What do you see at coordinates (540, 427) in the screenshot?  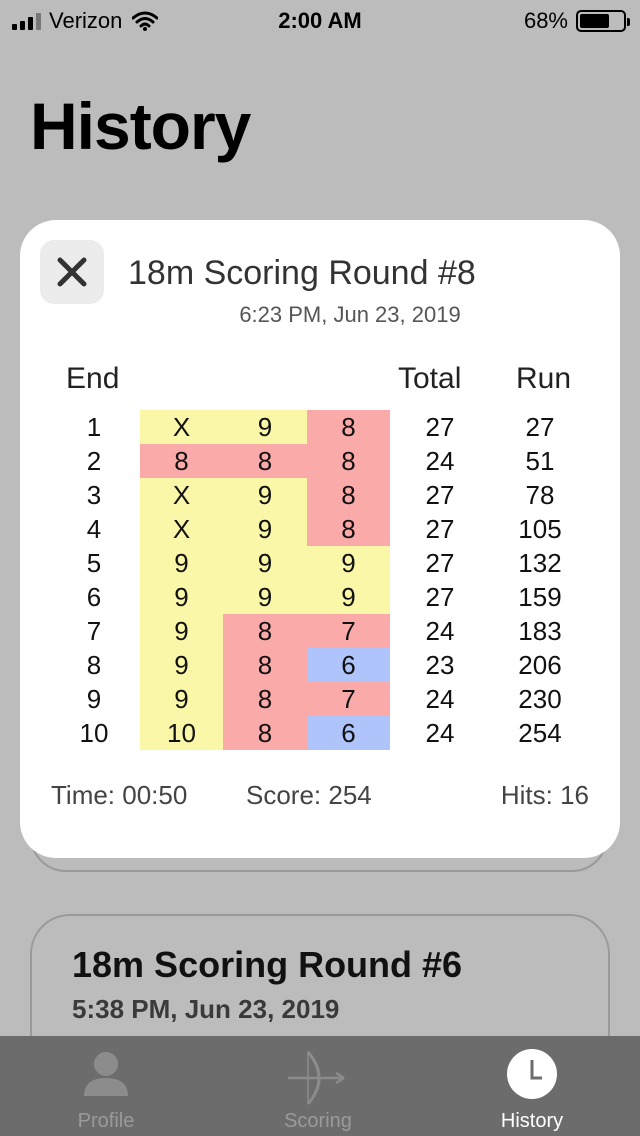 I see `running-total: 27` at bounding box center [540, 427].